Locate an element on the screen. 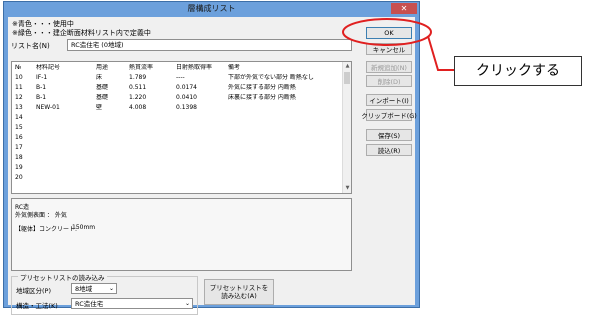 The image size is (596, 315). annotation-callout: クリックする is located at coordinates (518, 71).